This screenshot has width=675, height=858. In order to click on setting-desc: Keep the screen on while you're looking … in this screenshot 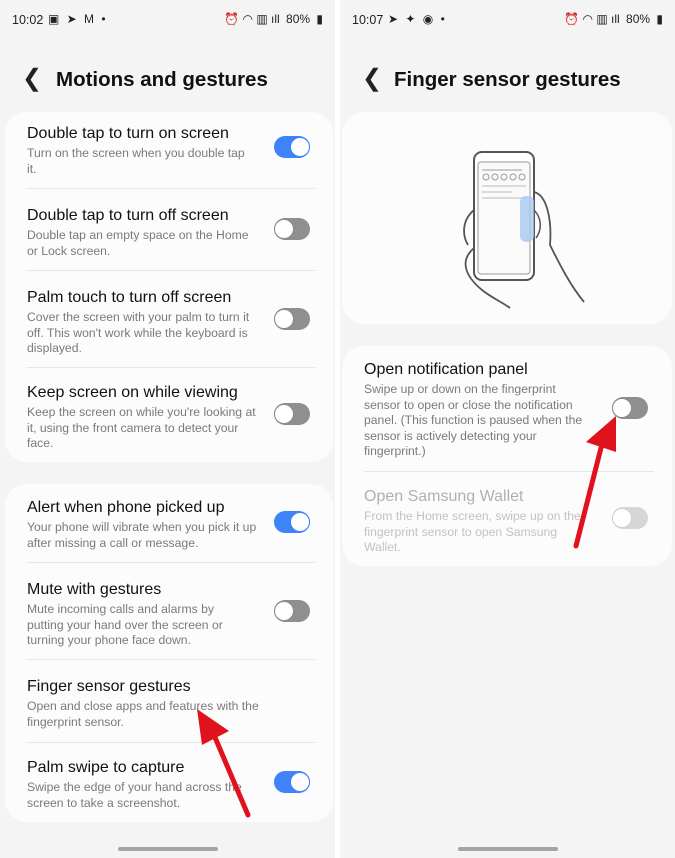, I will do `click(141, 427)`.